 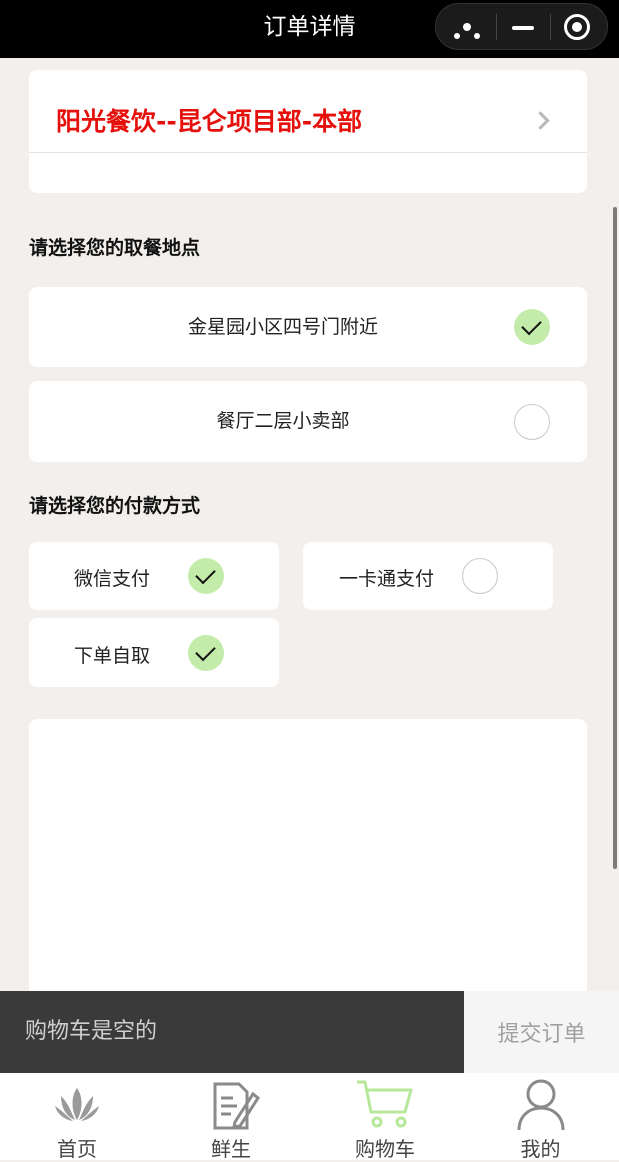 I want to click on tab-mine: 我的, so click(x=540, y=1117).